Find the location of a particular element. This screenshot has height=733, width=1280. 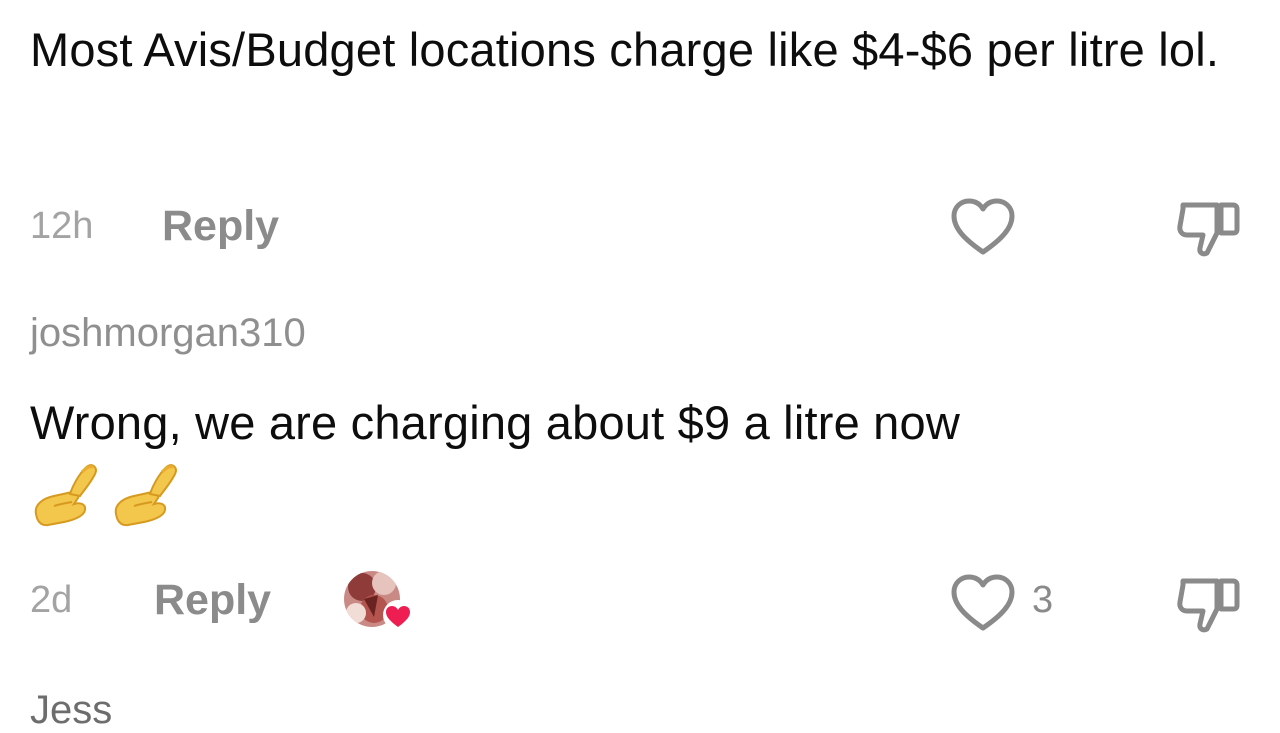

comment-timestamp: 2d is located at coordinates (51, 600).